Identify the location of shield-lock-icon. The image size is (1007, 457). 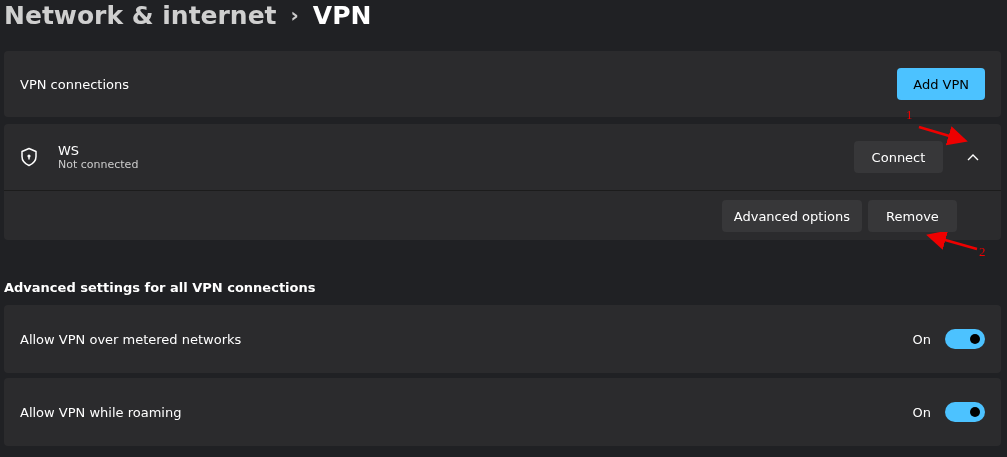
(29, 157).